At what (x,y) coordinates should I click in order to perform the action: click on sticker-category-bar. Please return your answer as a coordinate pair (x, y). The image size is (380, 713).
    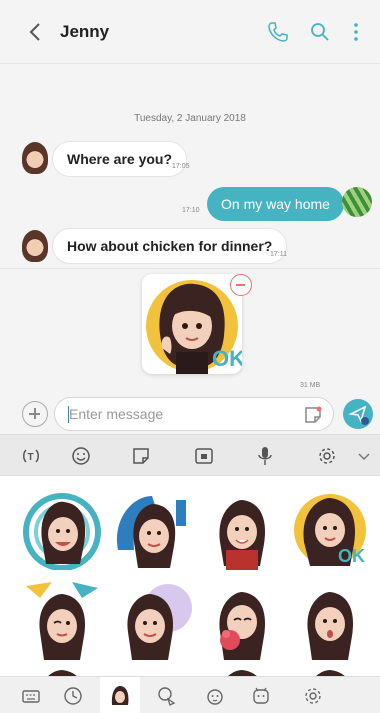
    Looking at the image, I should click on (190, 694).